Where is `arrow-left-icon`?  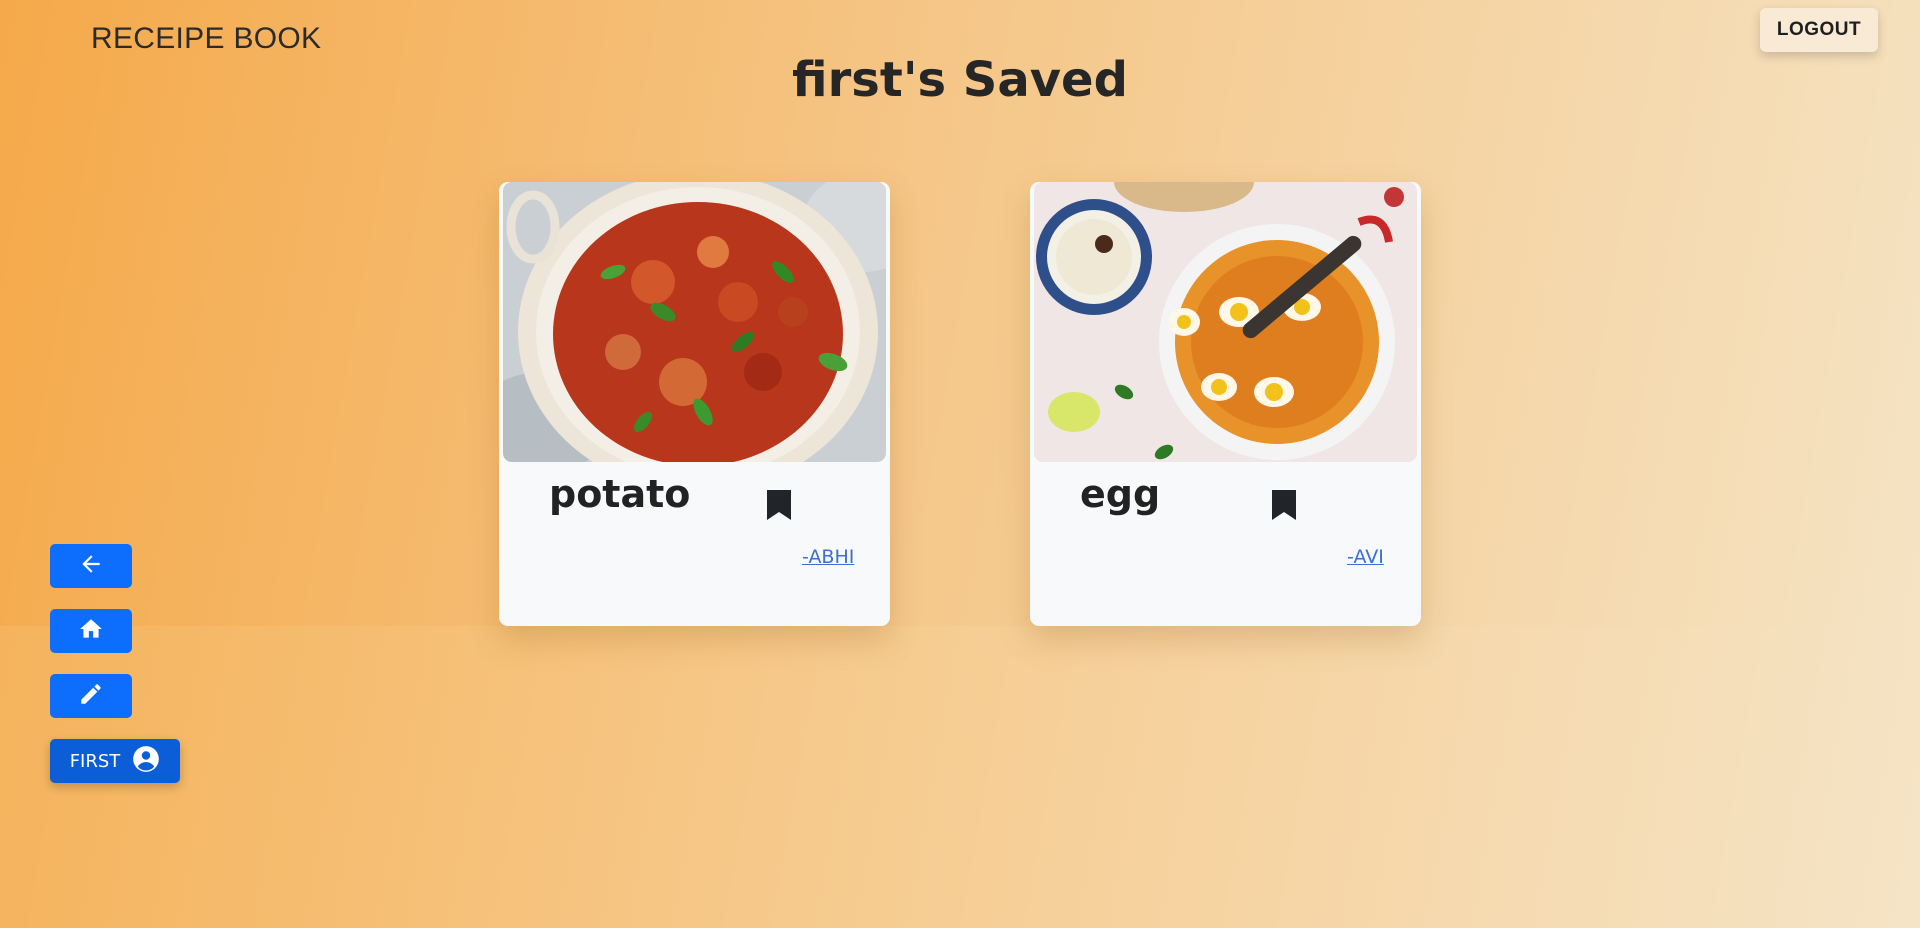 arrow-left-icon is located at coordinates (91, 566).